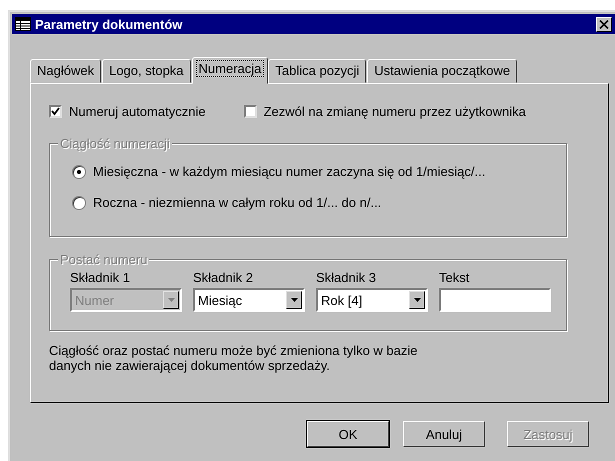  Describe the element at coordinates (395, 111) in the screenshot. I see `checkbox-label: Zezwól na zmianę numeru przez użytkownika` at that location.